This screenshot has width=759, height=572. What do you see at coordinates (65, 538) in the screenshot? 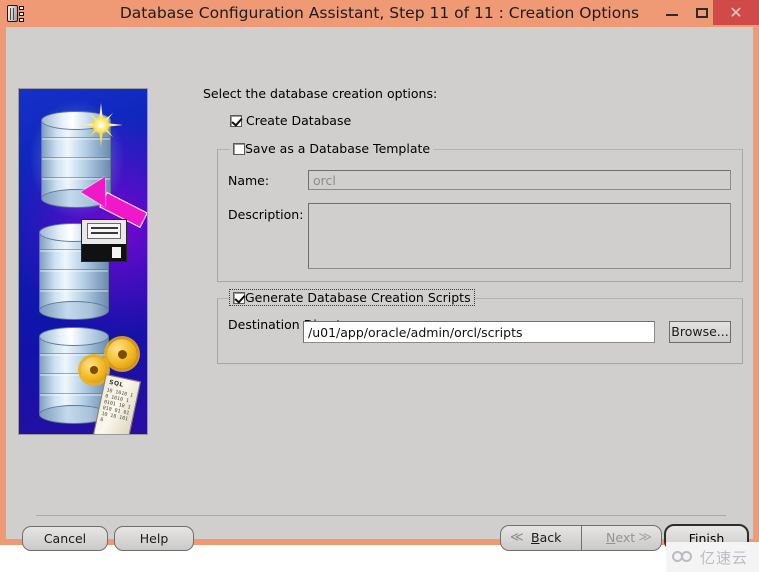
I see `cancel-button: Cancel` at bounding box center [65, 538].